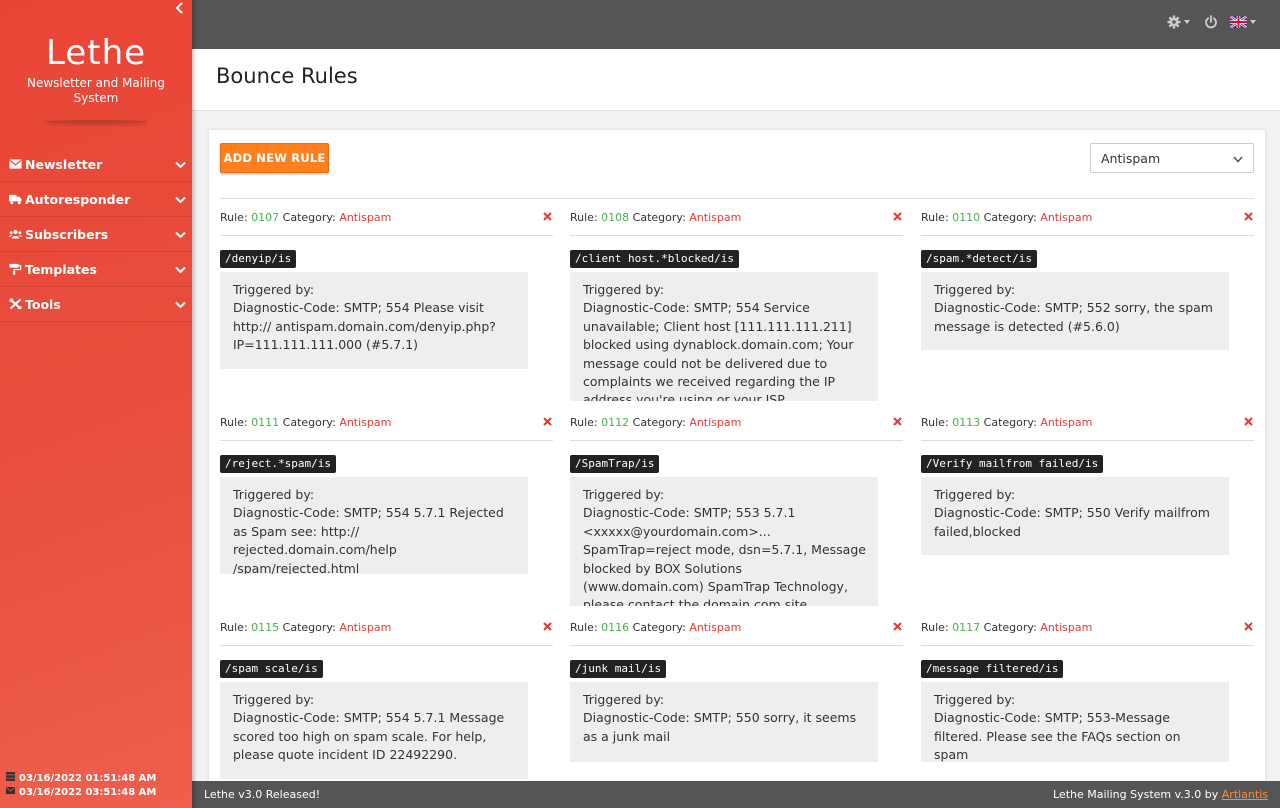 Image resolution: width=1280 pixels, height=808 pixels. Describe the element at coordinates (96, 199) in the screenshot. I see `sidebar-item-autoresponder: Autoresponder` at that location.